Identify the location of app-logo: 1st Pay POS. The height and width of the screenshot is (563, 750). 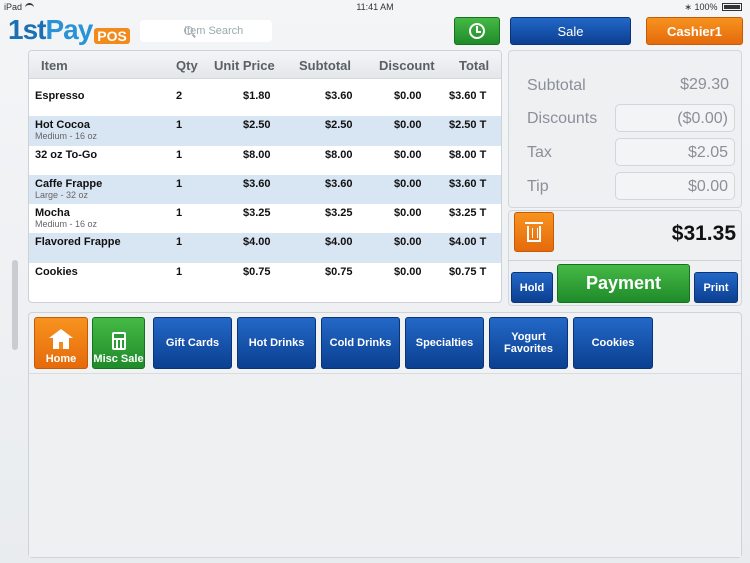
(69, 30).